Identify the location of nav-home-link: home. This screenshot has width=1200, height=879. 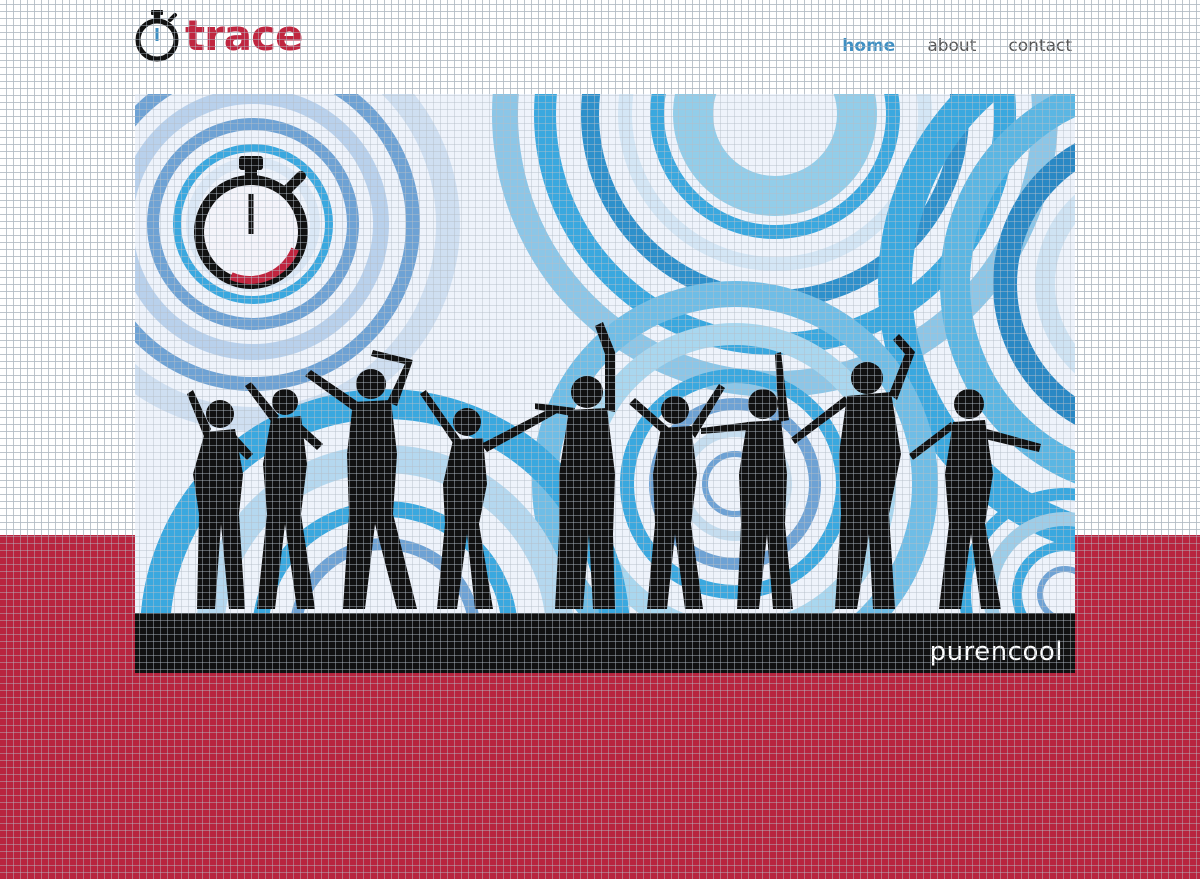
(868, 46).